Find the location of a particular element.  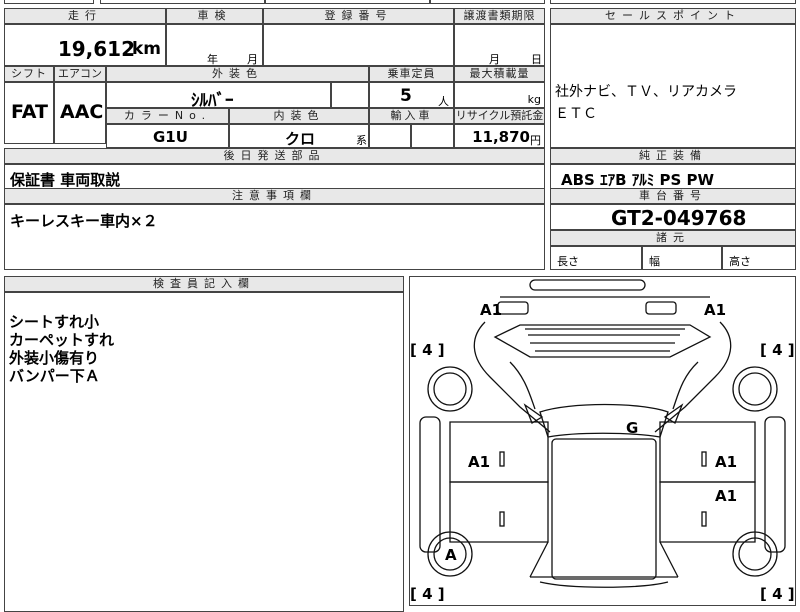

mark-roof: G is located at coordinates (632, 428).